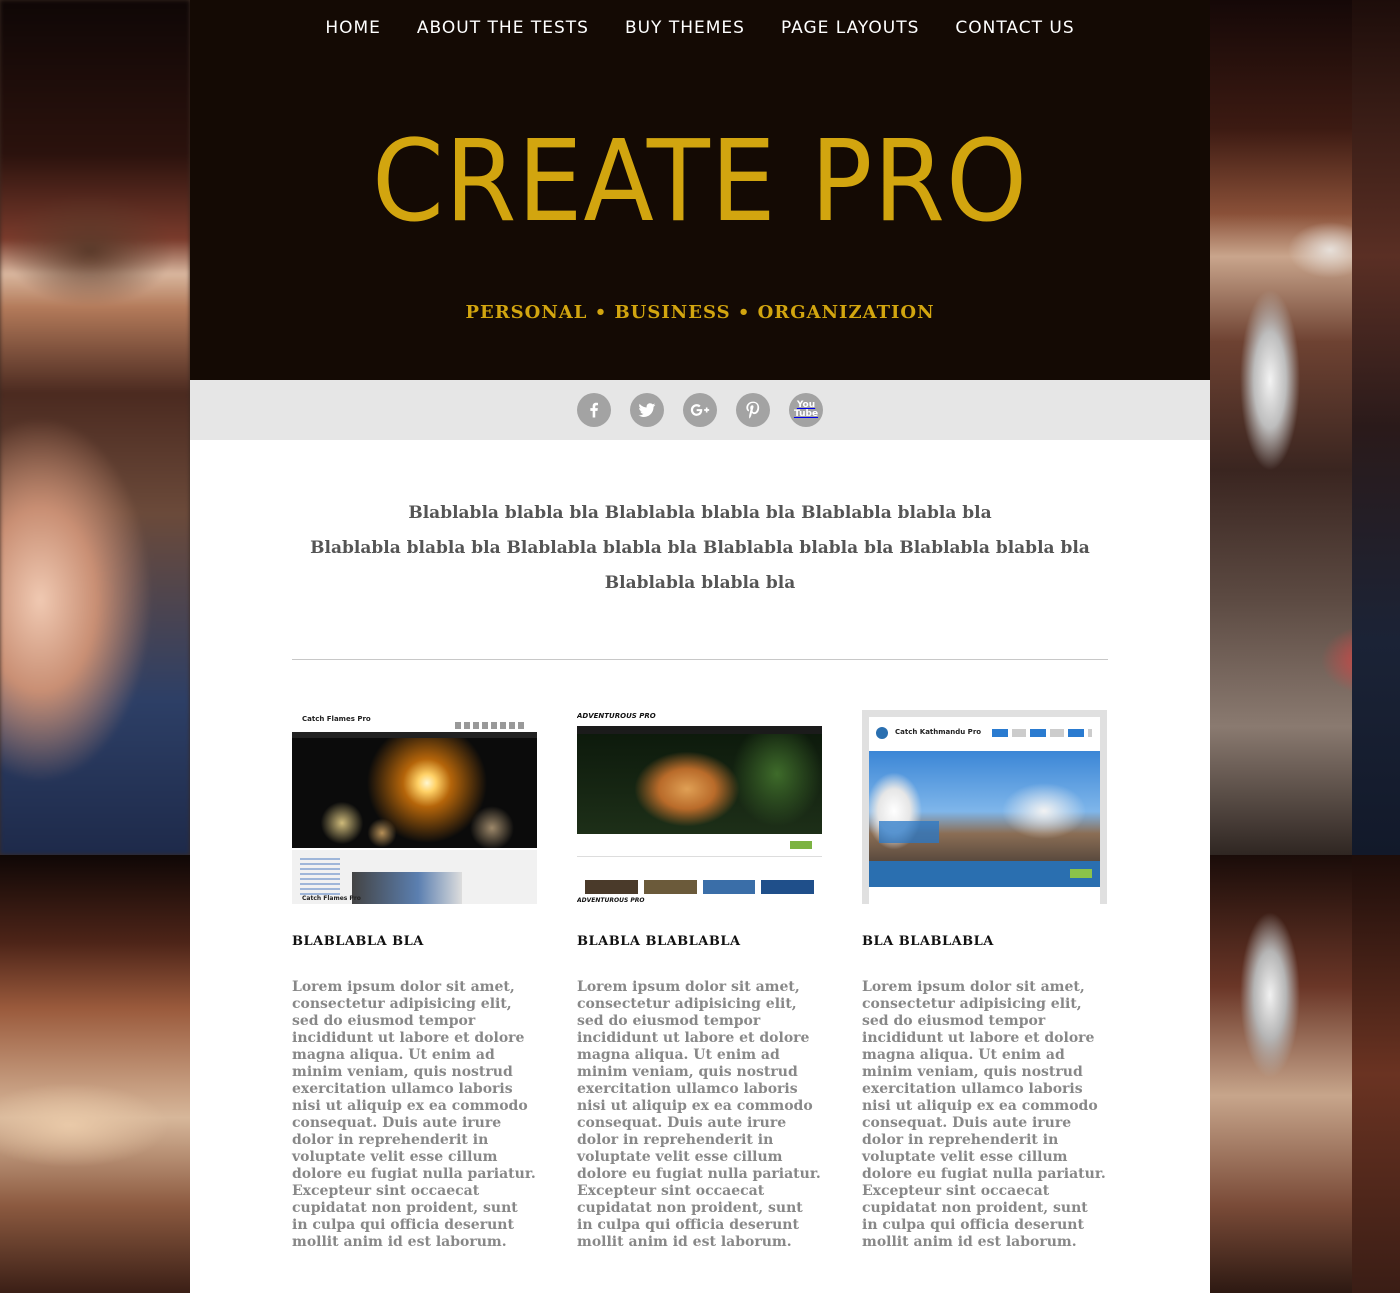 The width and height of the screenshot is (1400, 1293). What do you see at coordinates (700, 659) in the screenshot?
I see `section-divider` at bounding box center [700, 659].